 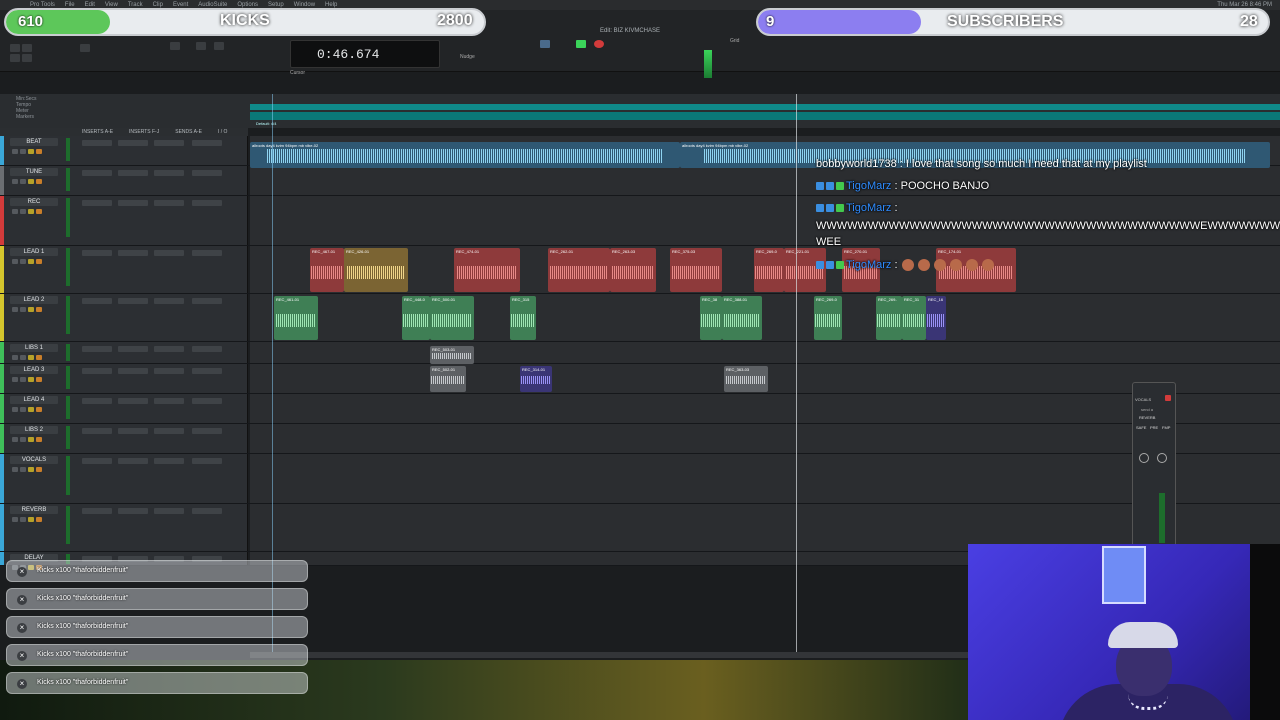 I want to click on loop-button, so click(x=545, y=44).